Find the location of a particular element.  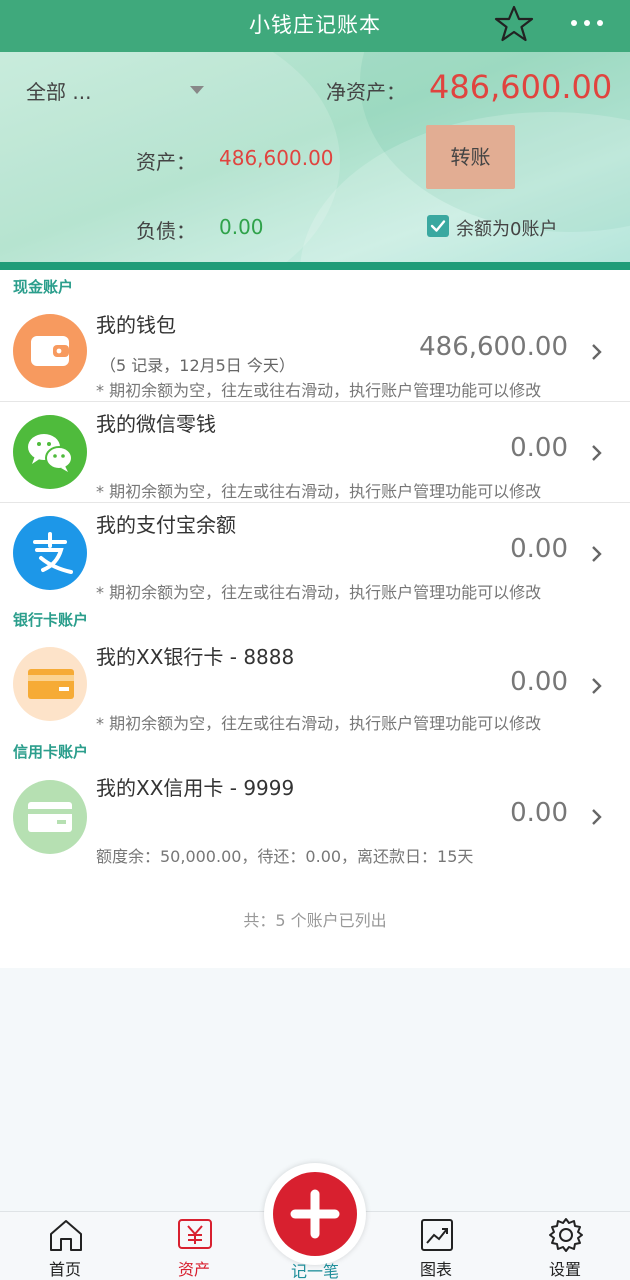

caret-down-icon is located at coordinates (197, 90).